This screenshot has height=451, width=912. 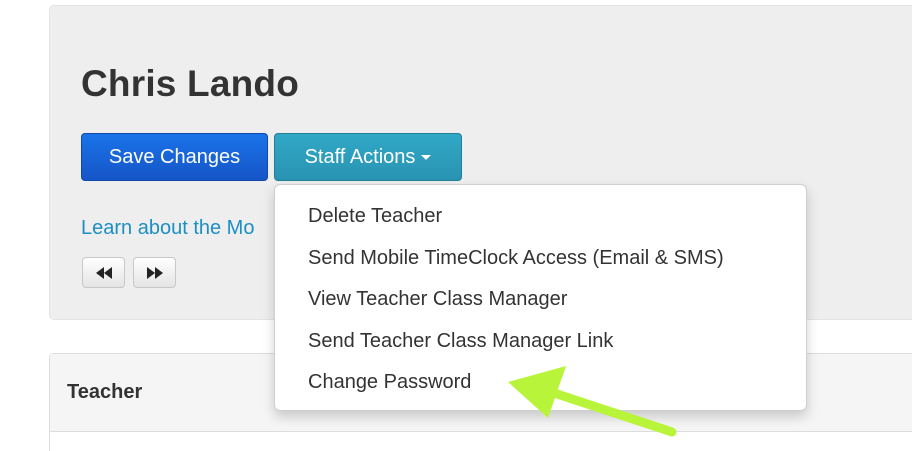 I want to click on previous-button, so click(x=103, y=272).